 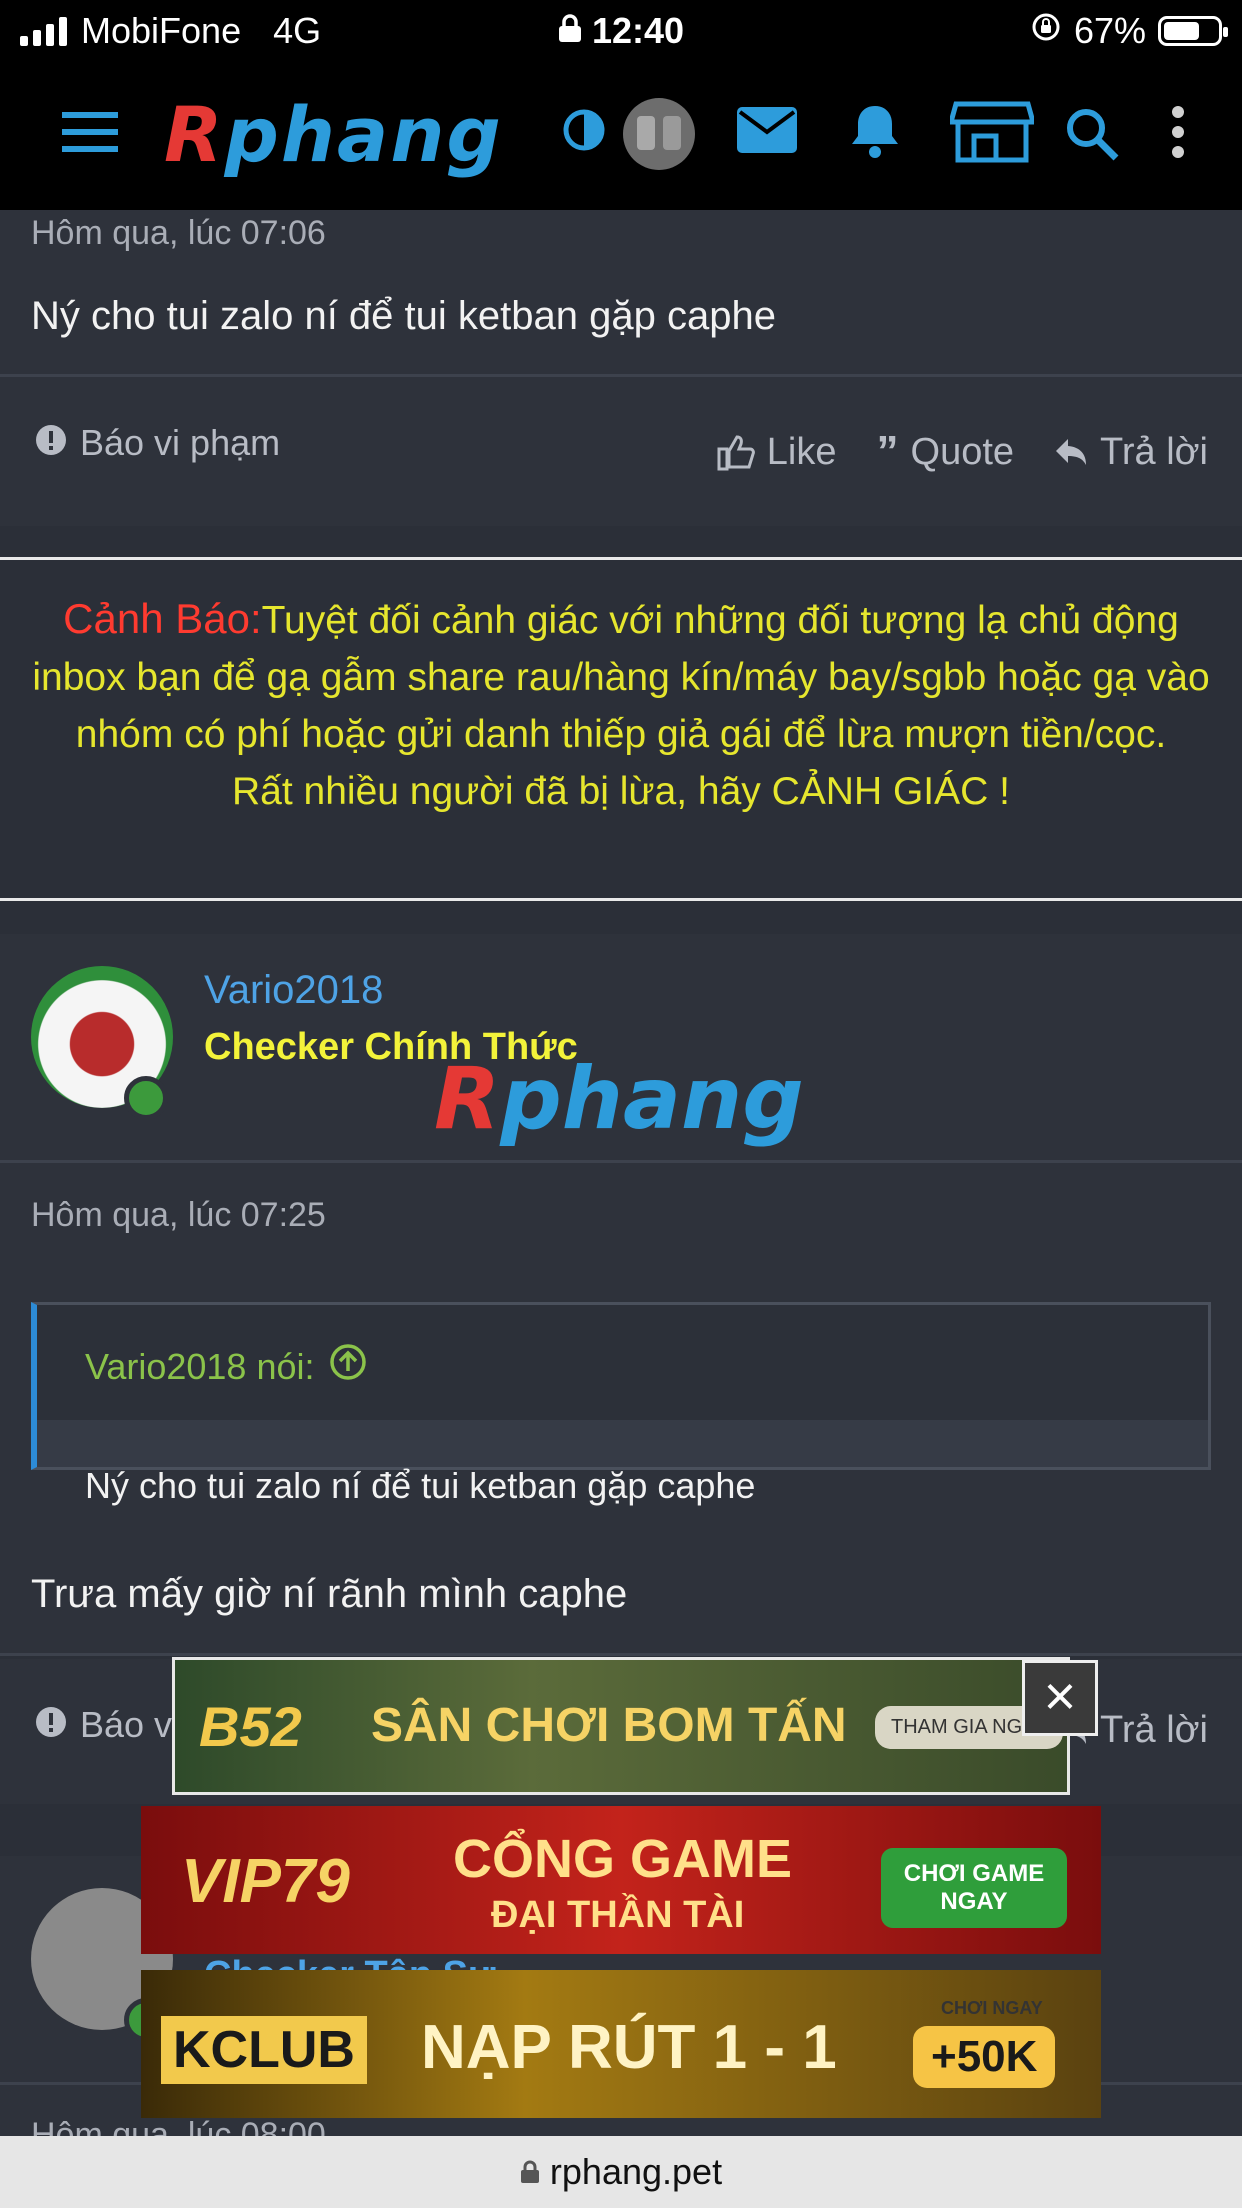 What do you see at coordinates (984, 2057) in the screenshot?
I see `ad-cta: +50K` at bounding box center [984, 2057].